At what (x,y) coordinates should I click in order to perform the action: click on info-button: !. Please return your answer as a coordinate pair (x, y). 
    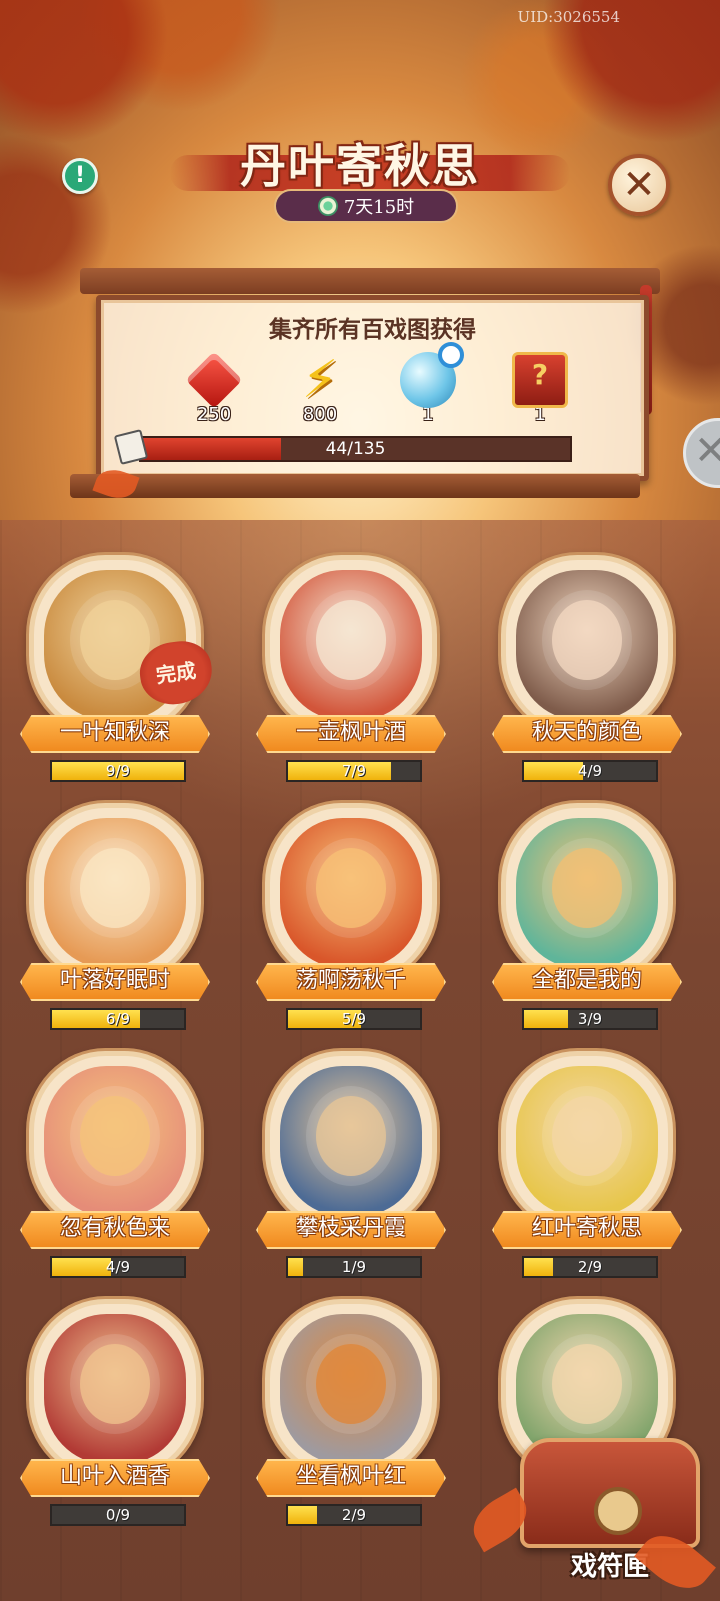
    Looking at the image, I should click on (80, 176).